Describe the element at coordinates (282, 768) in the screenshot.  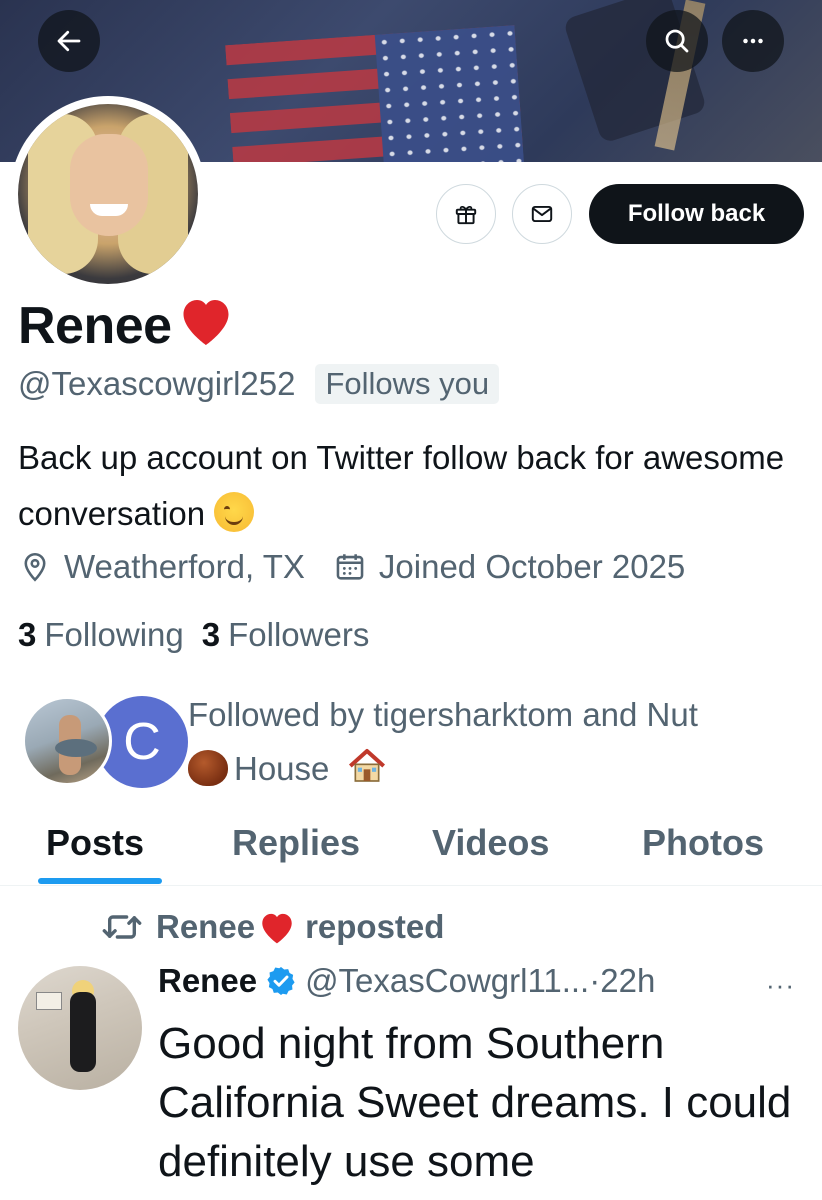
I see `followed-by-line2: House` at that location.